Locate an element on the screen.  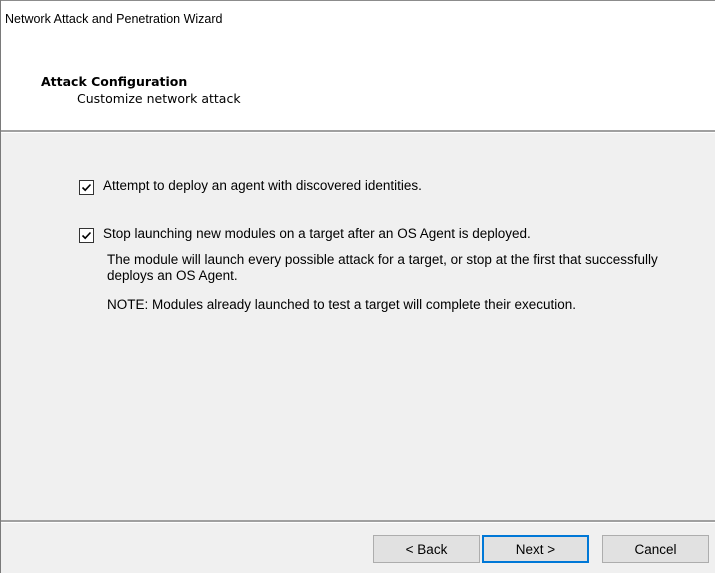
back-button: < Back is located at coordinates (426, 549).